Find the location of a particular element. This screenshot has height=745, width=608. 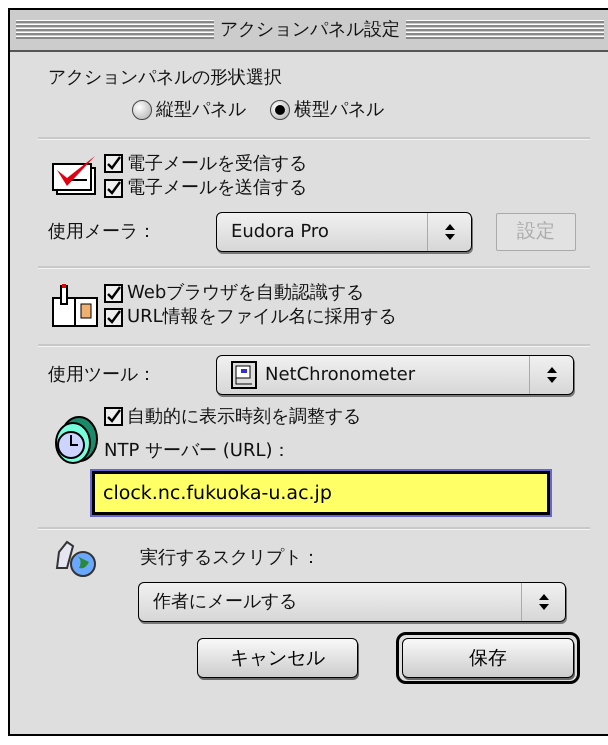

radio-button: 縦型パネル is located at coordinates (189, 110).